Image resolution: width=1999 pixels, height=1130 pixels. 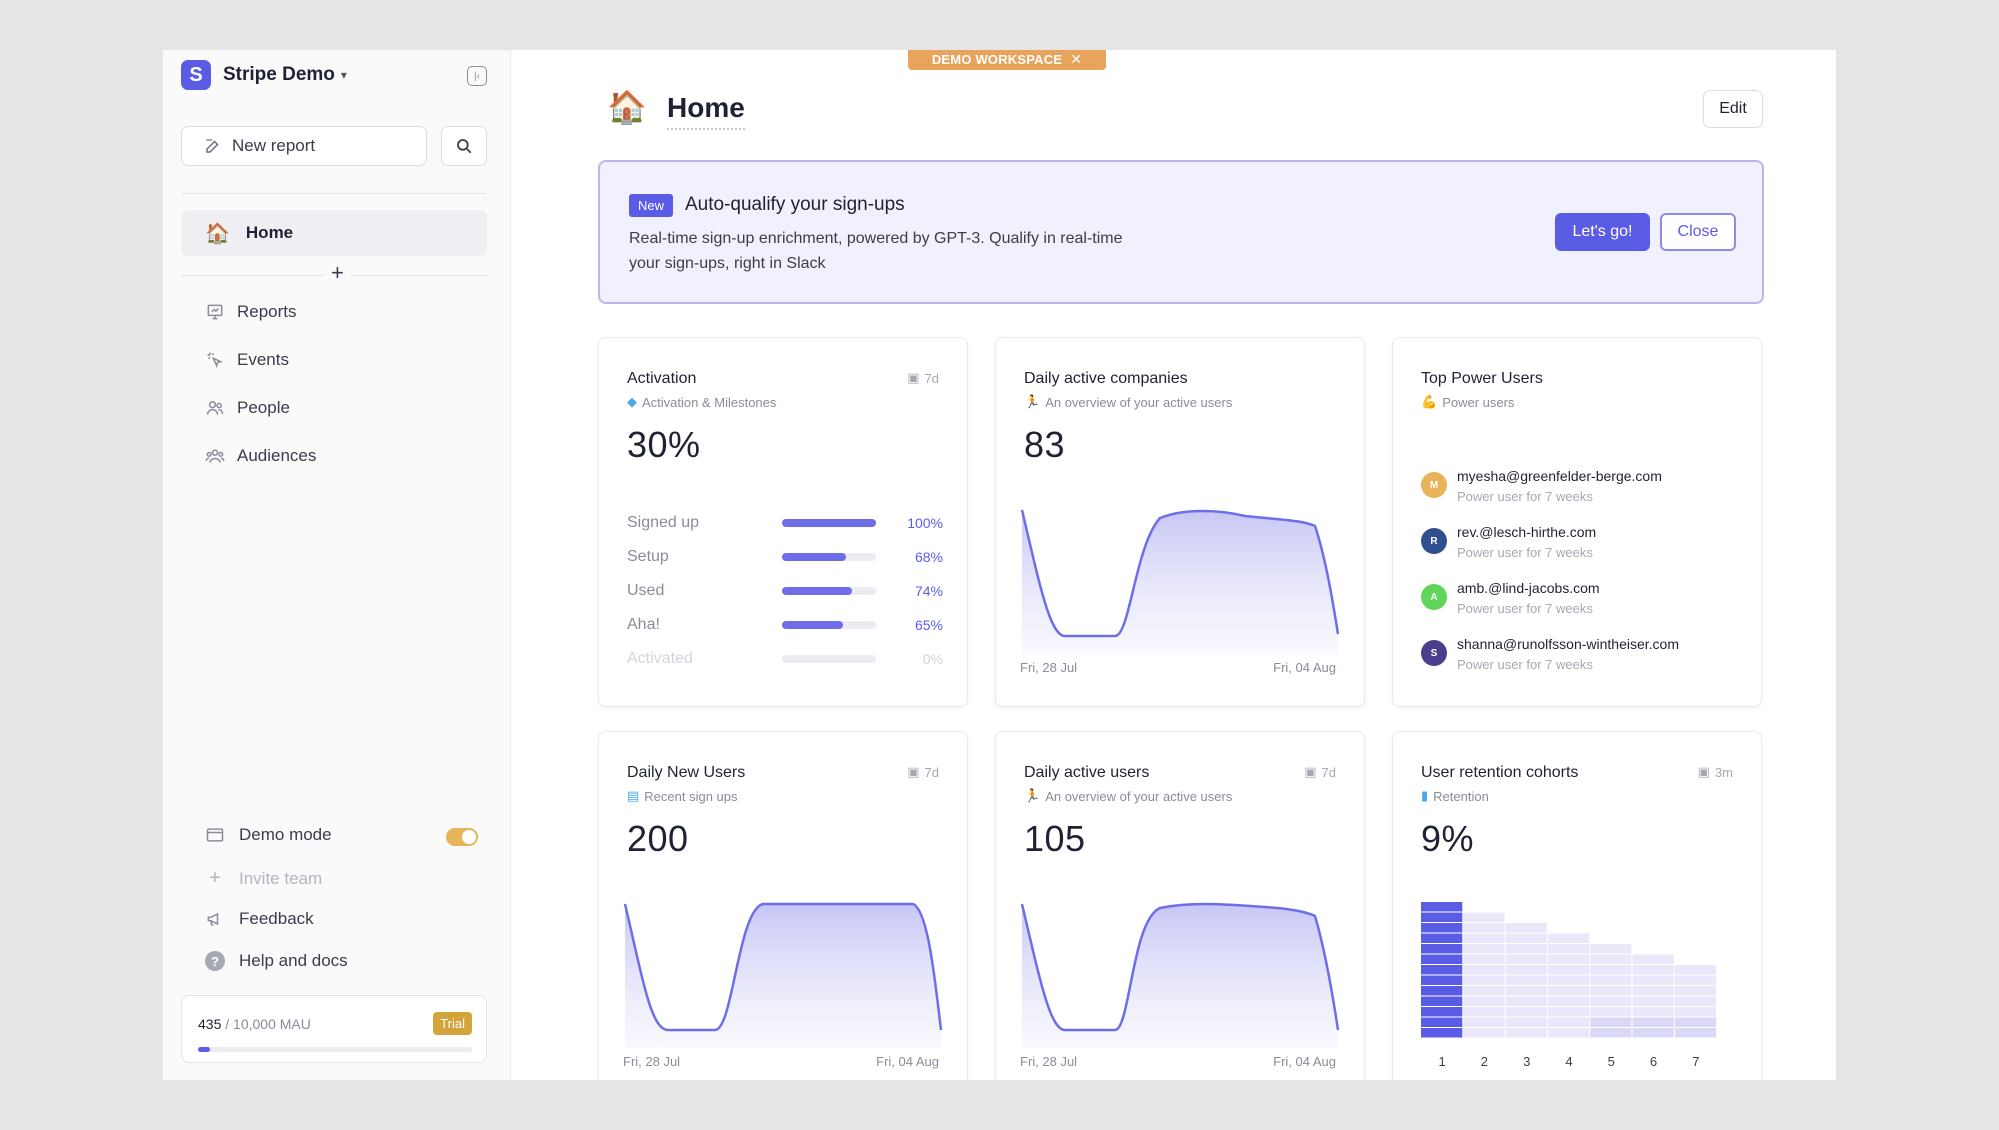 What do you see at coordinates (213, 919) in the screenshot?
I see `megaphone-icon` at bounding box center [213, 919].